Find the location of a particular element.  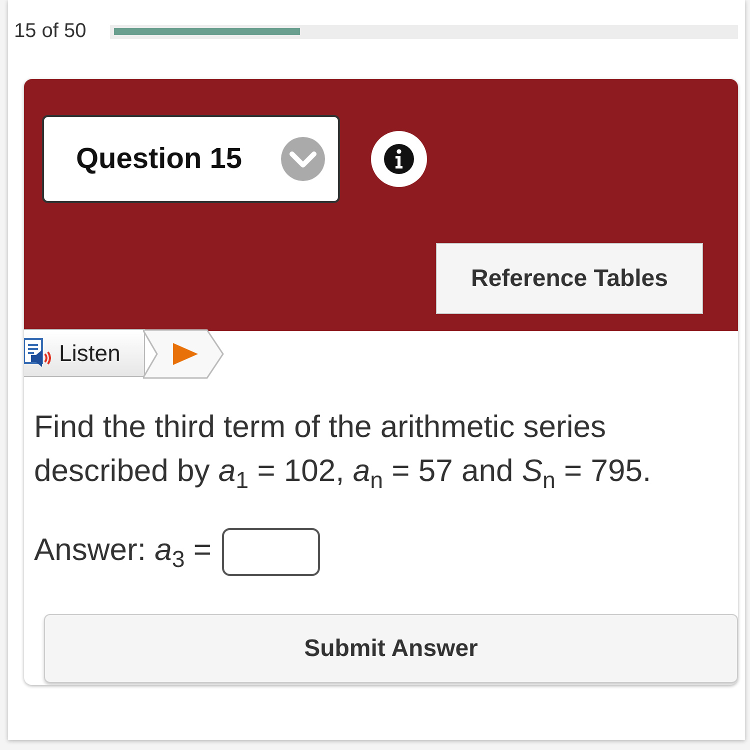

question-text: Find the third term of the arithmetic series described by a$_{1}$ = 102, a$_{n}$ = 57 and S$_{n}$ = 795. is located at coordinates (343, 452).